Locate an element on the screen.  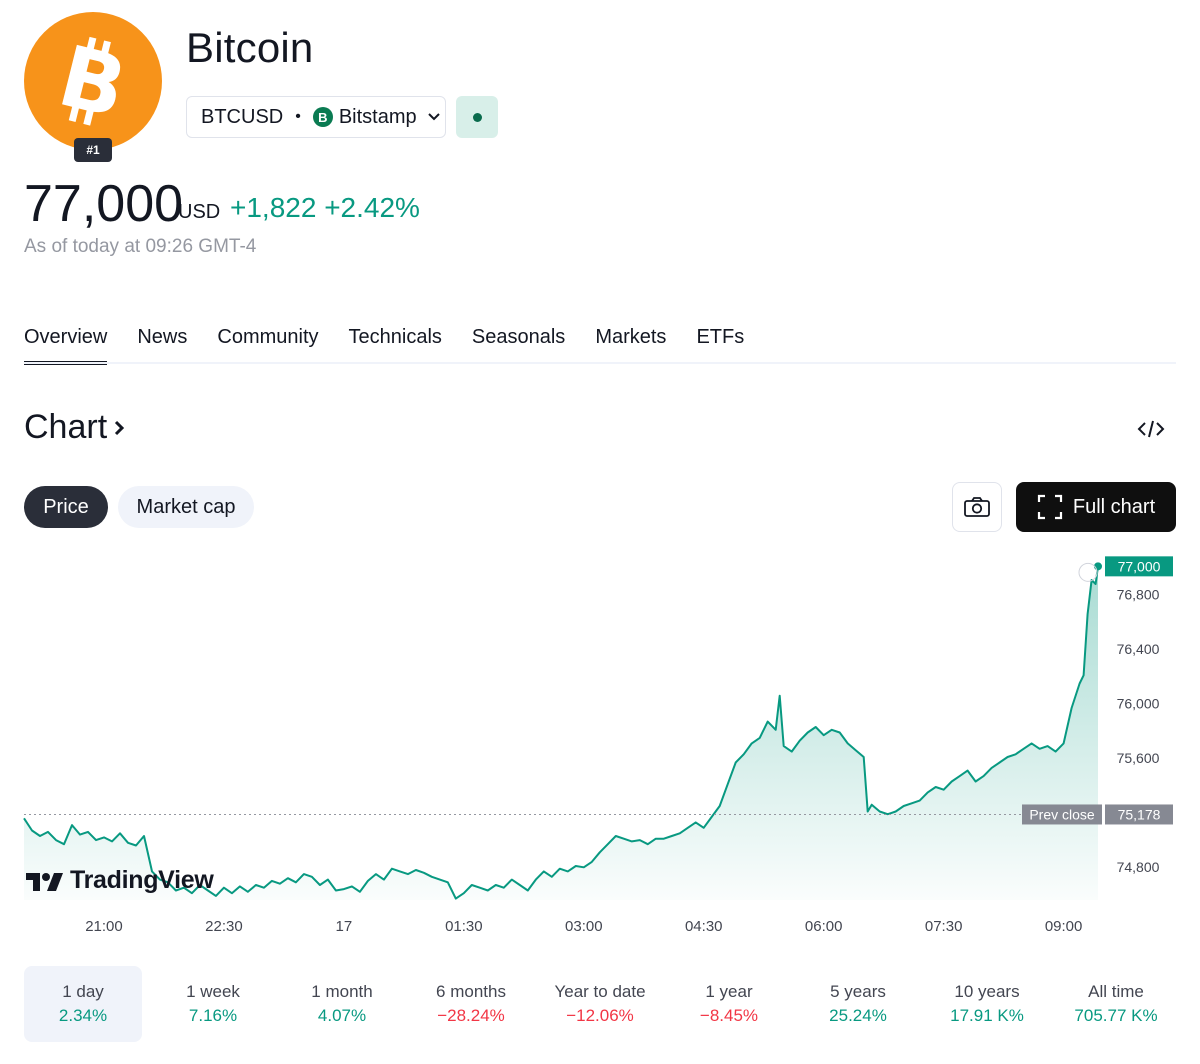
y-tick-label: 76,800 is located at coordinates (1138, 595).